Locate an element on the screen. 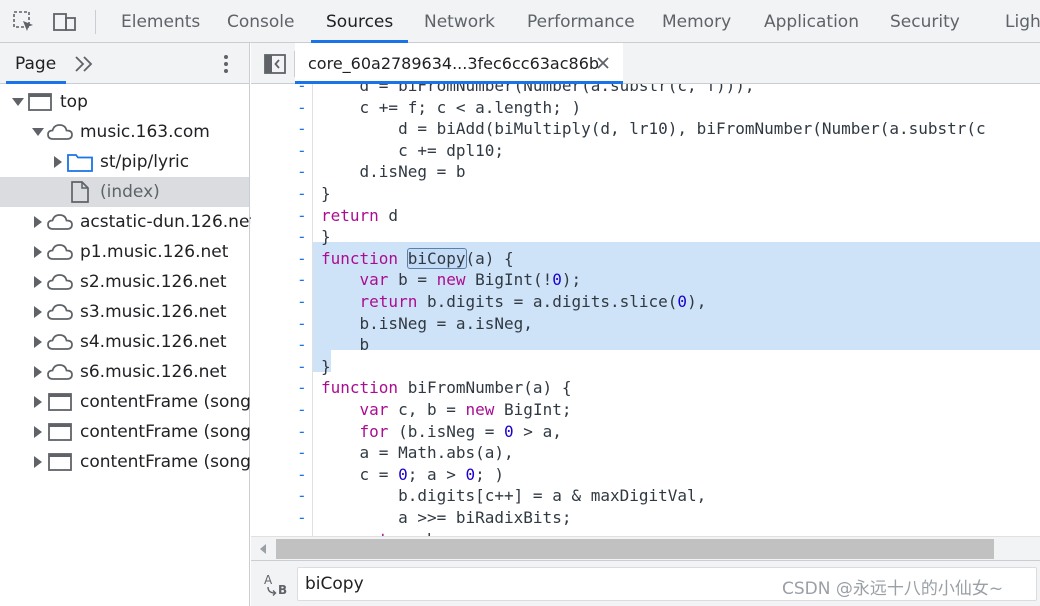  tree-item-label: s2.music.126.net is located at coordinates (153, 282).